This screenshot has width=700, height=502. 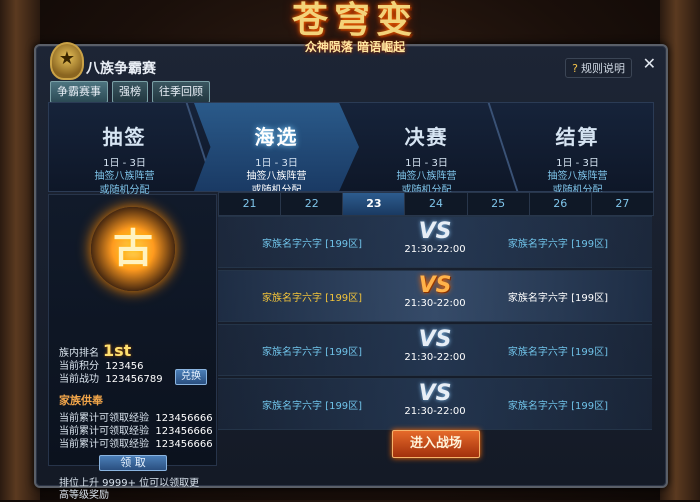 I want to click on phase-settlement: 结算 1日 - 3日 抽签八族阵营 或随机分配, so click(x=577, y=149).